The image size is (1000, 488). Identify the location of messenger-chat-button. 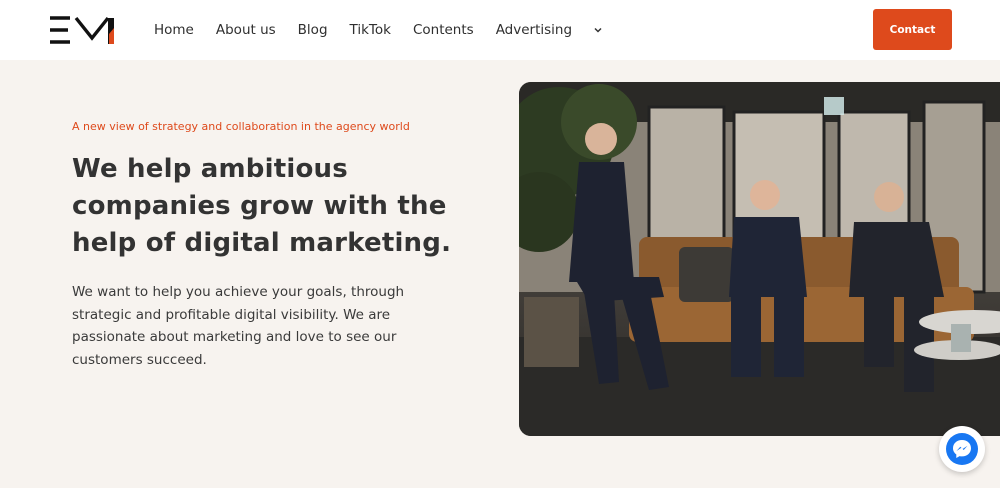
(962, 449).